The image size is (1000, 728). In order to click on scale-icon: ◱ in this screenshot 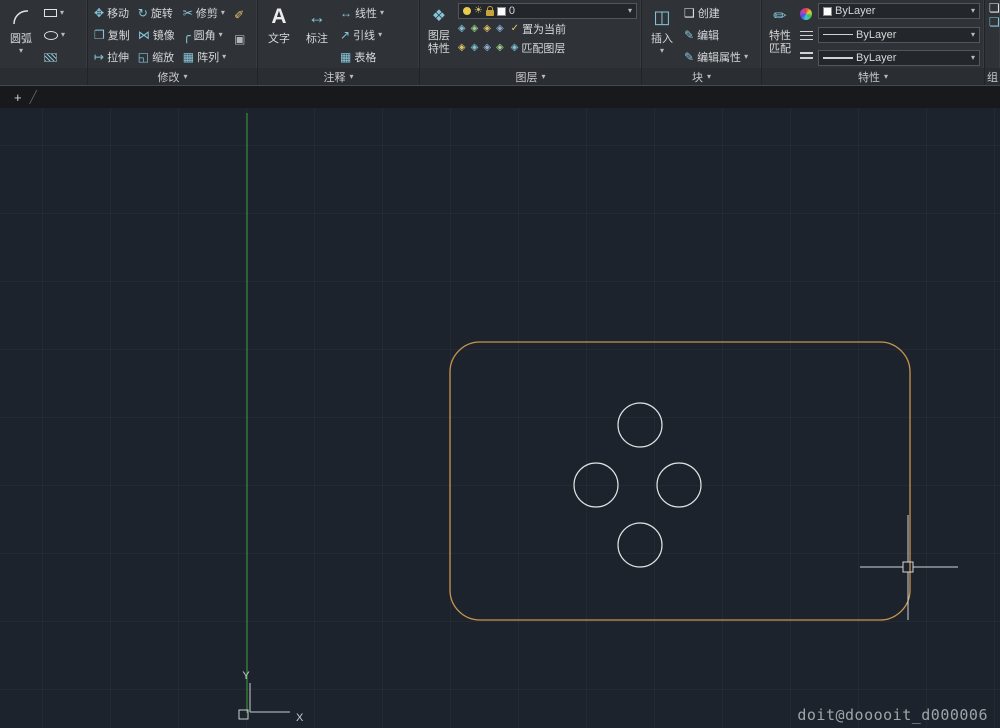, I will do `click(143, 57)`.